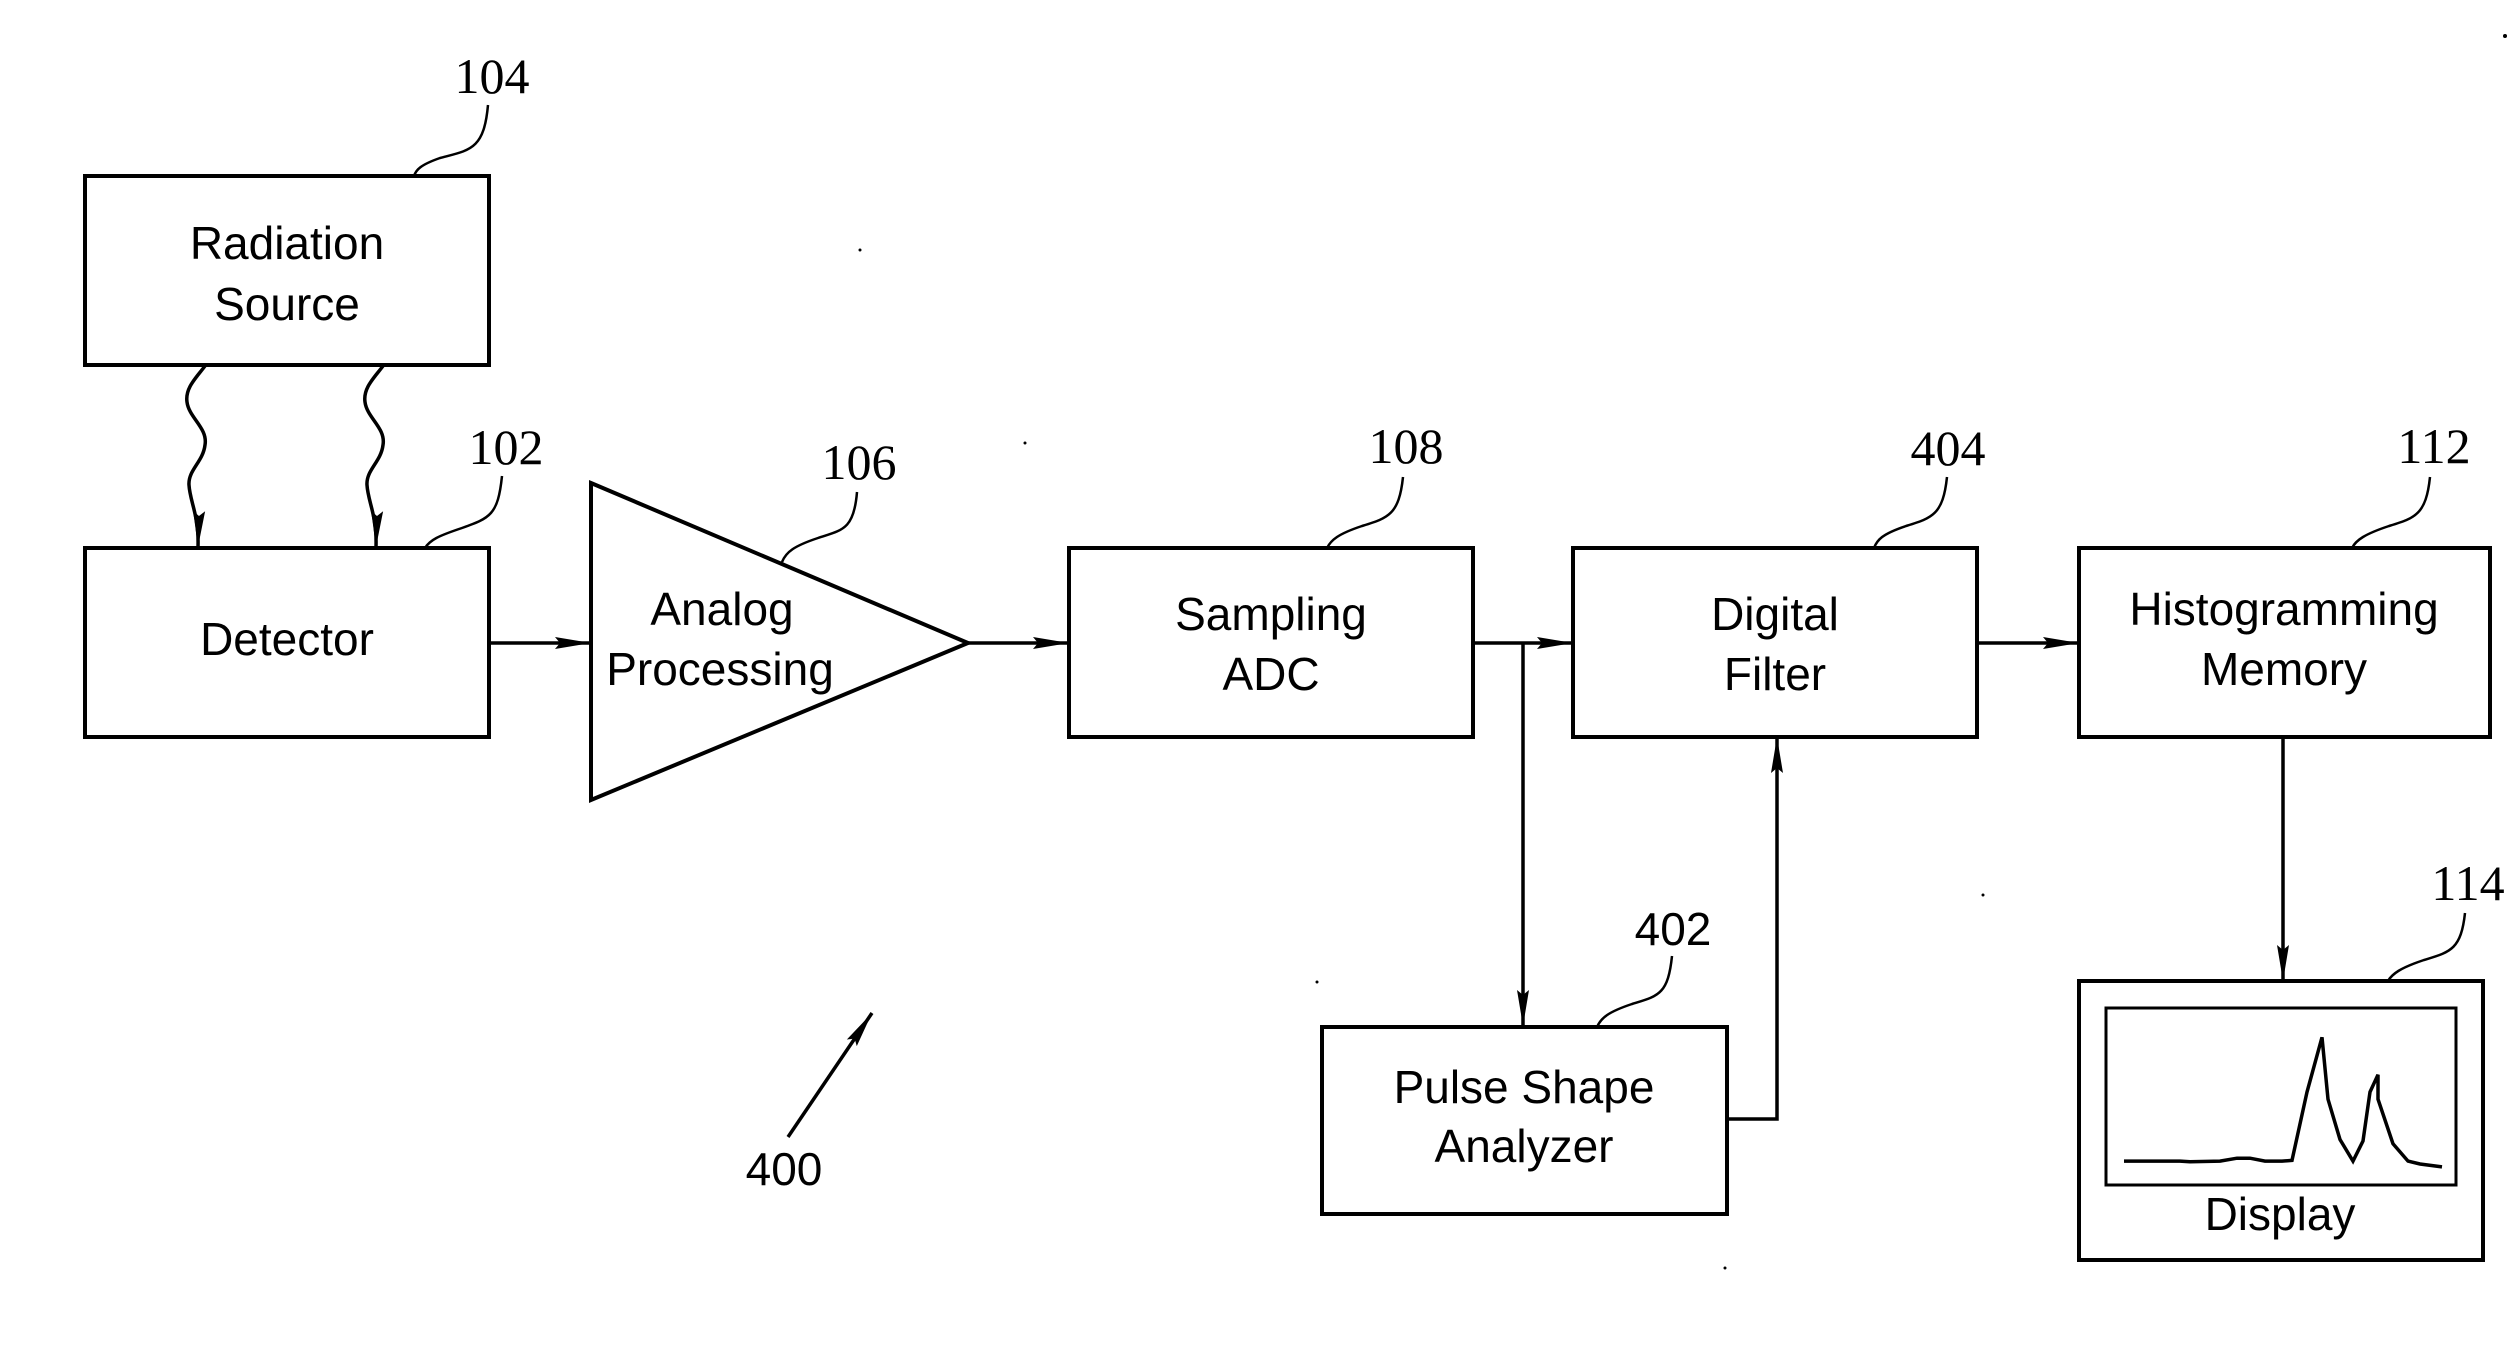 The image size is (2516, 1352). I want to click on ref-number-112: 112, so click(2433, 446).